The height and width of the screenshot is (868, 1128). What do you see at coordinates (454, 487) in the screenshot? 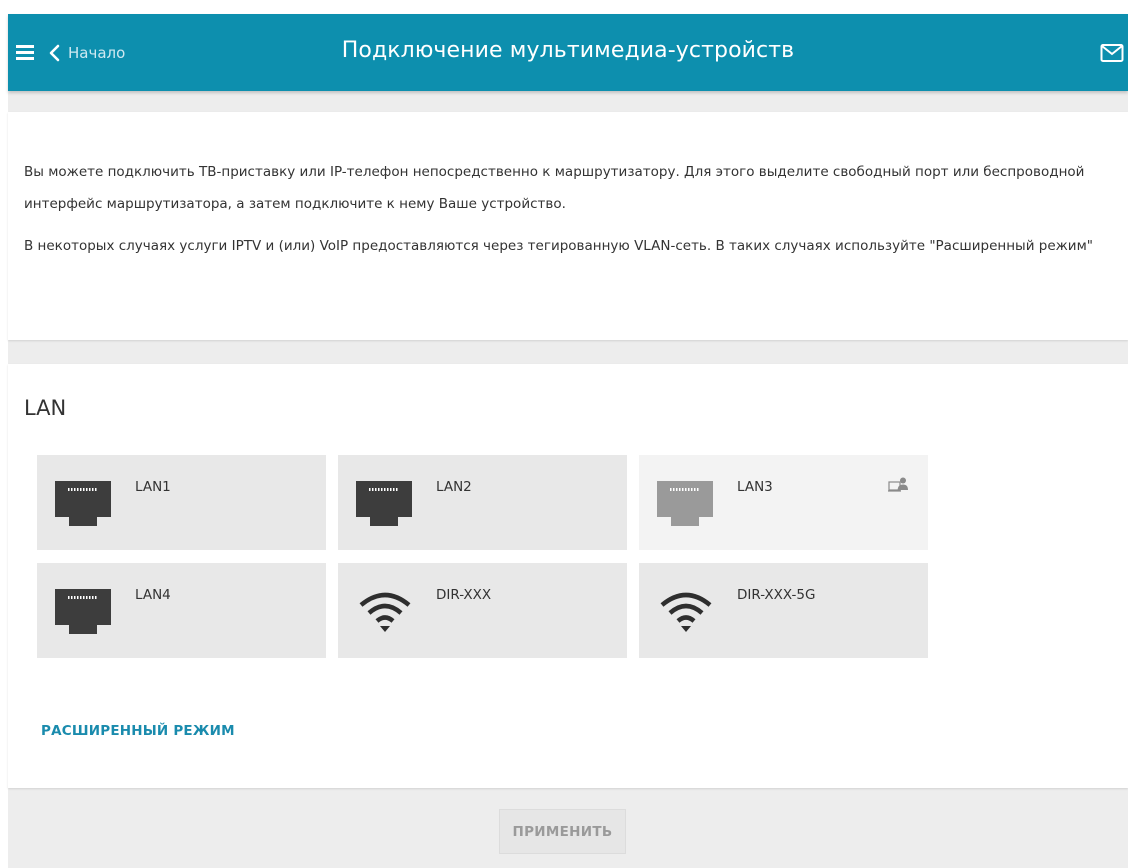
I see `port-label: LAN2` at bounding box center [454, 487].